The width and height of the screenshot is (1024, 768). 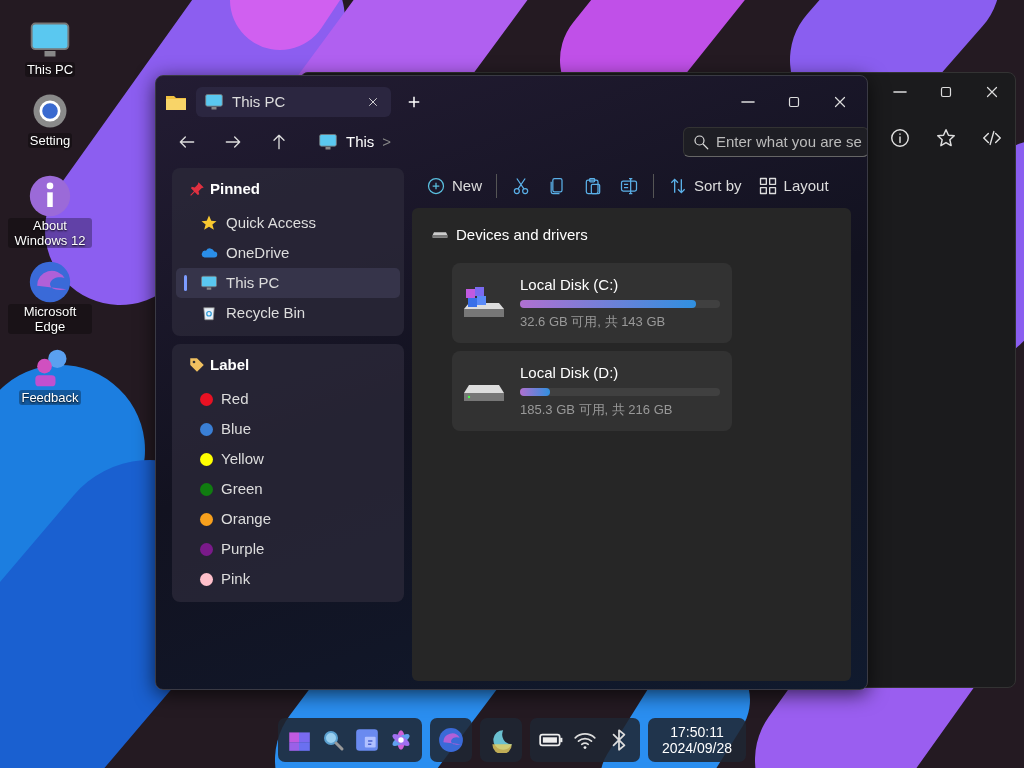 I want to click on label-item: Green, so click(x=242, y=489).